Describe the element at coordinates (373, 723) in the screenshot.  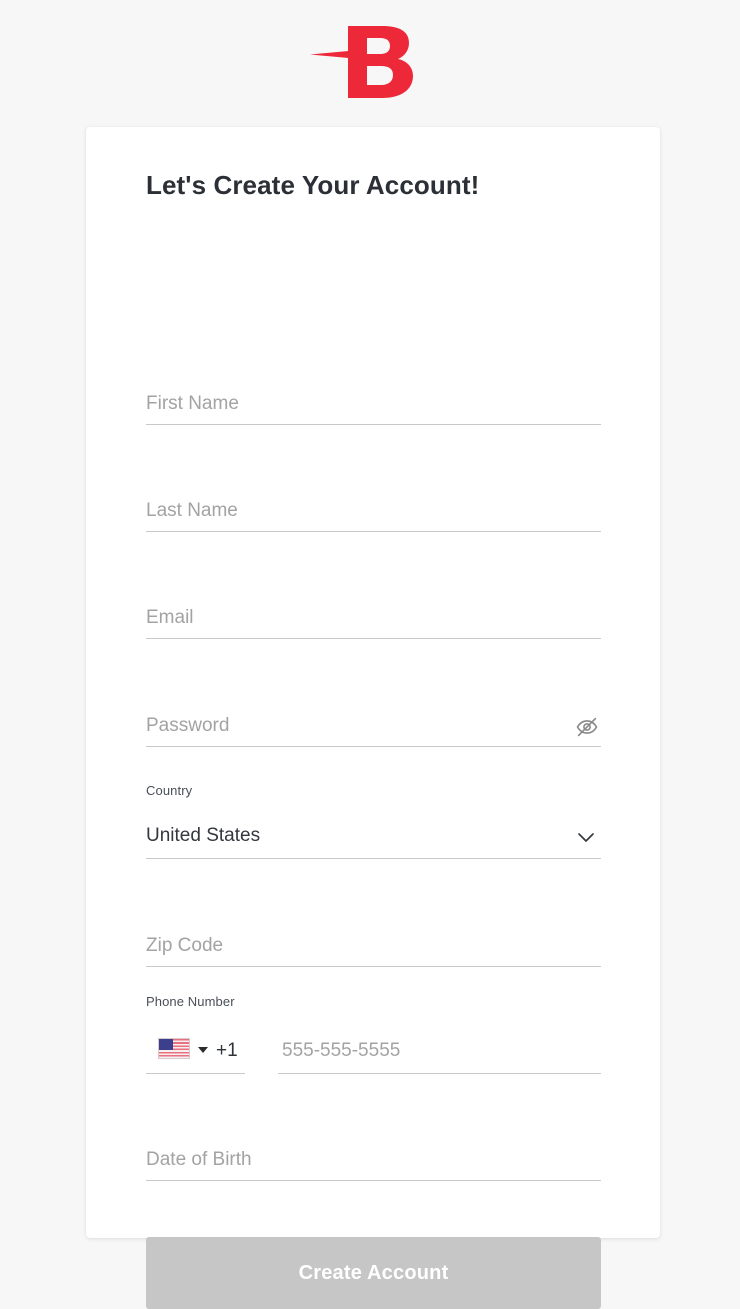
I see `password-field: Password` at that location.